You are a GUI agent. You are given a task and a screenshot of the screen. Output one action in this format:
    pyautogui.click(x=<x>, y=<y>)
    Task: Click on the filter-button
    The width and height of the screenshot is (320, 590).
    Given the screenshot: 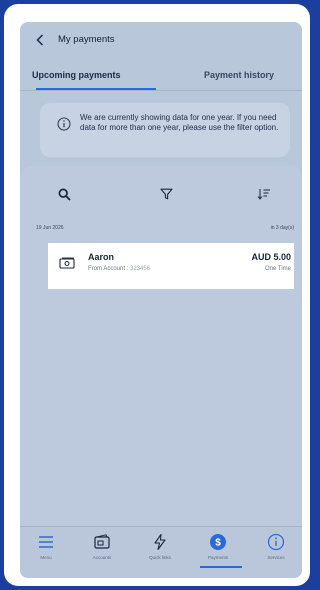 What is the action you would take?
    pyautogui.click(x=166, y=194)
    